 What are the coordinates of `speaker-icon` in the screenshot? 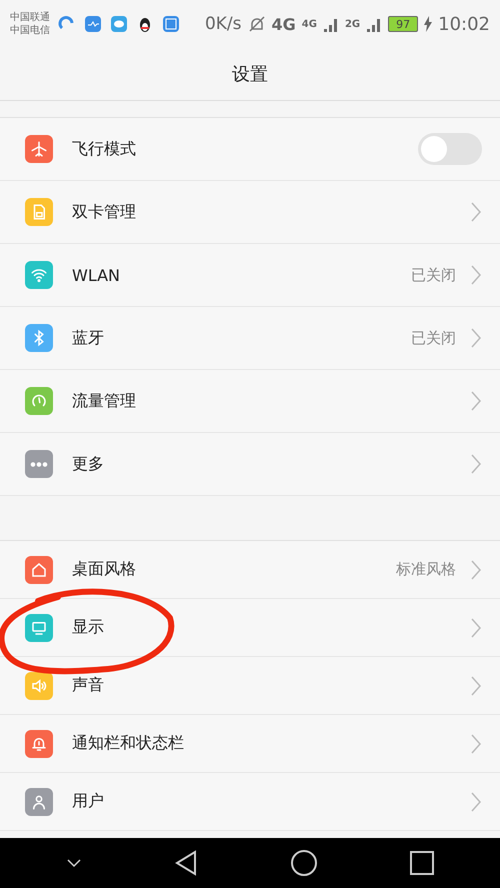 It's located at (39, 685).